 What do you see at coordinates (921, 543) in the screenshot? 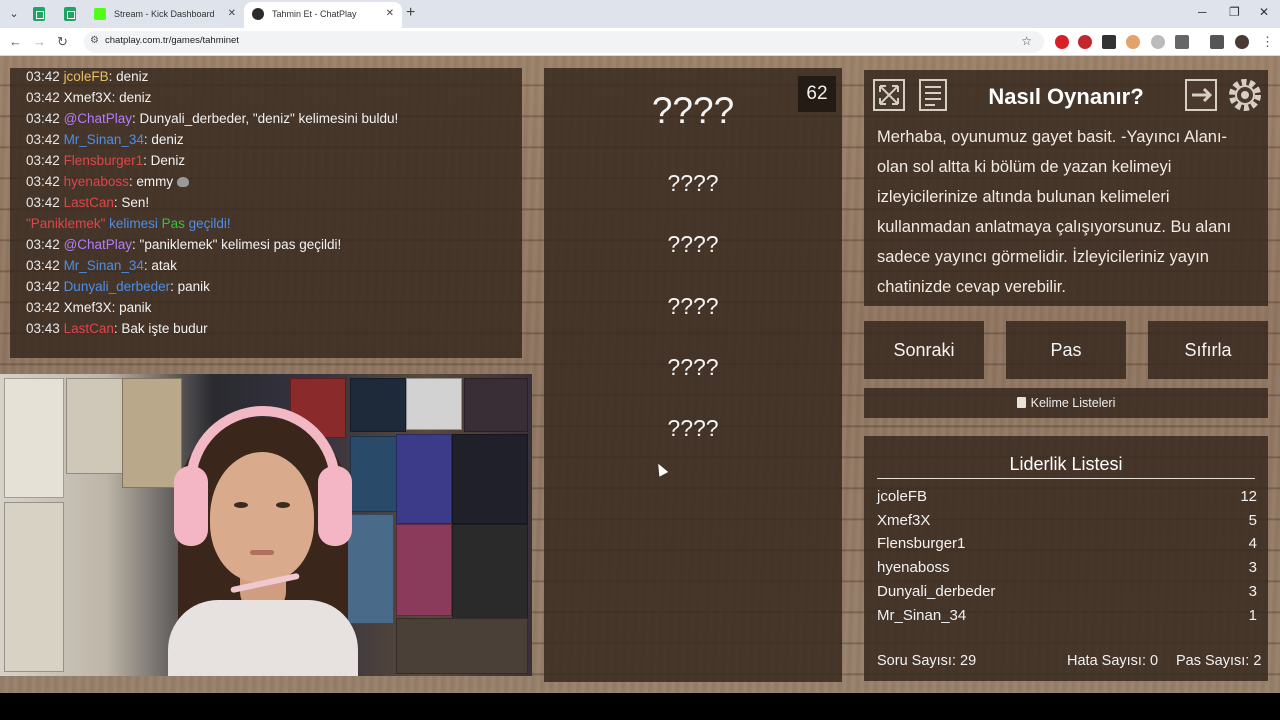
I see `player-name: Flensburger1` at bounding box center [921, 543].